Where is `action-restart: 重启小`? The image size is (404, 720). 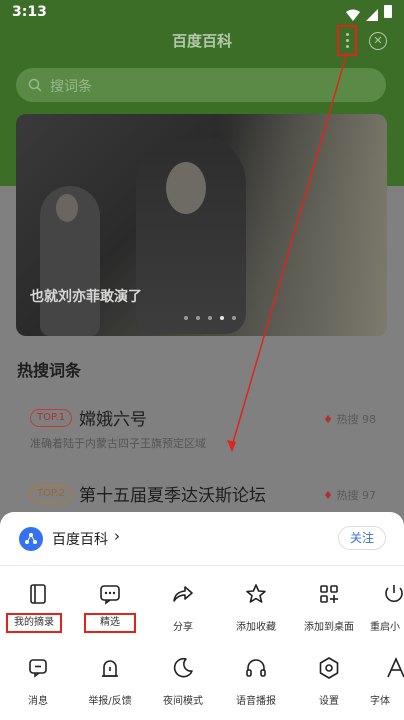 action-restart: 重启小 is located at coordinates (380, 613).